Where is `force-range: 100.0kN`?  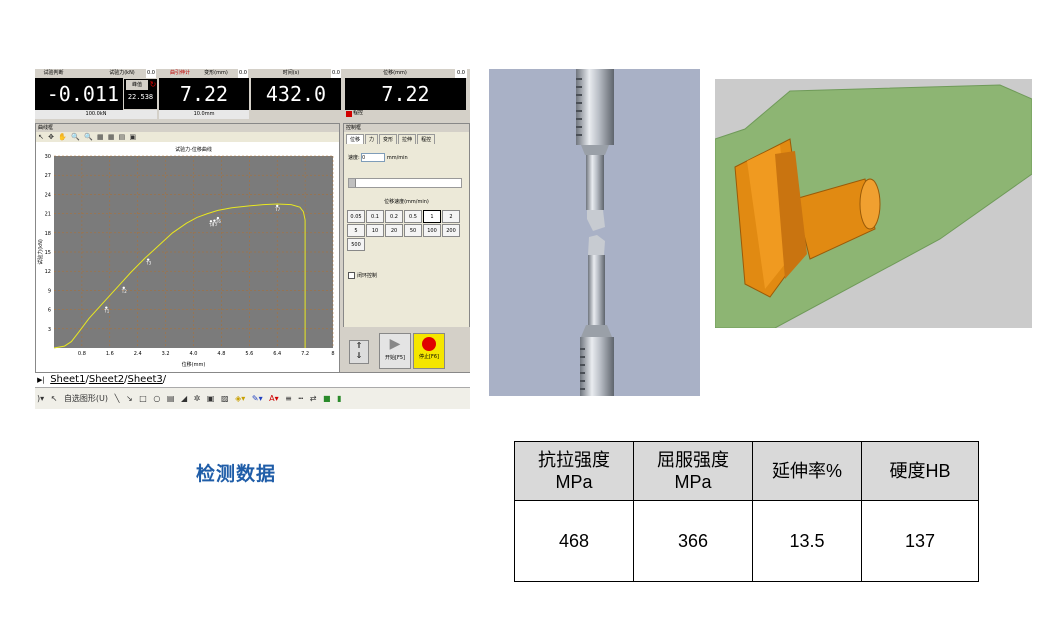
force-range: 100.0kN is located at coordinates (96, 114).